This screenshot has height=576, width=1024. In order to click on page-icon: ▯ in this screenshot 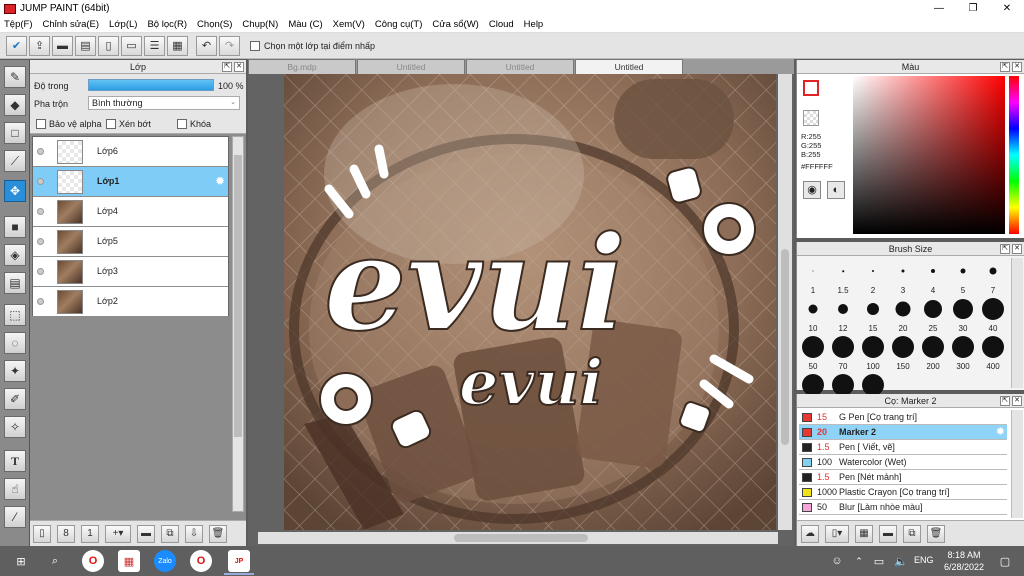, I will do `click(108, 45)`.